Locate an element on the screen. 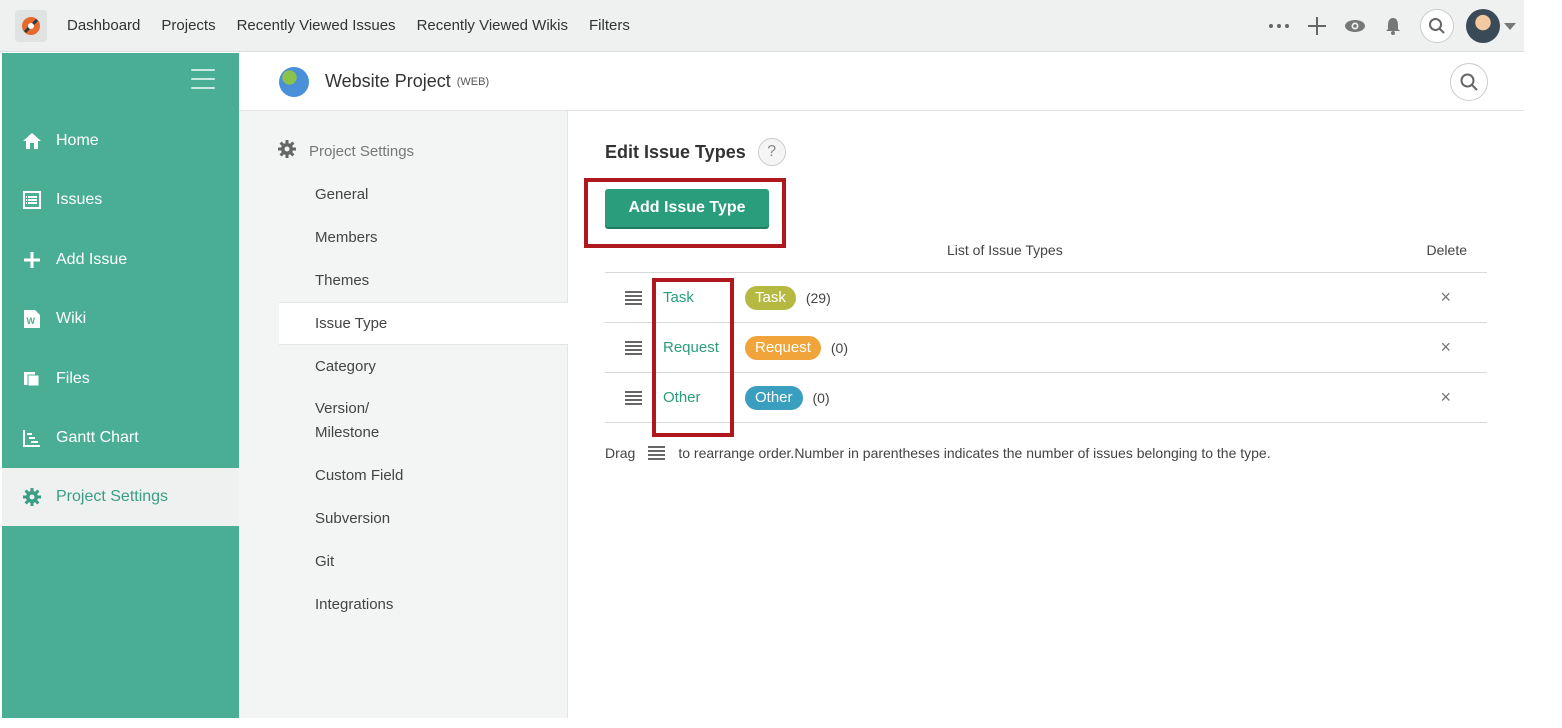 Image resolution: width=1562 pixels, height=728 pixels. project-search-icon is located at coordinates (1469, 82).